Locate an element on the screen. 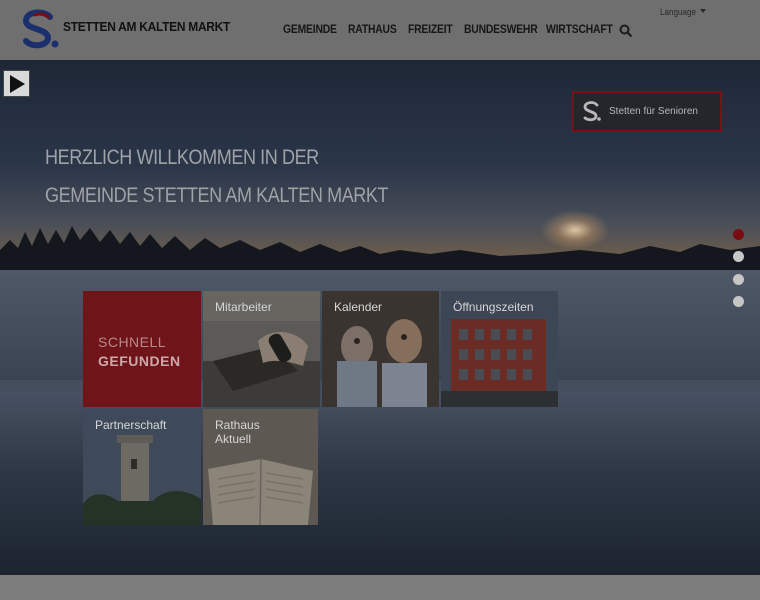 This screenshot has width=760, height=600. nav-item-wirtschaft: WIRTSCHAFT is located at coordinates (579, 30).